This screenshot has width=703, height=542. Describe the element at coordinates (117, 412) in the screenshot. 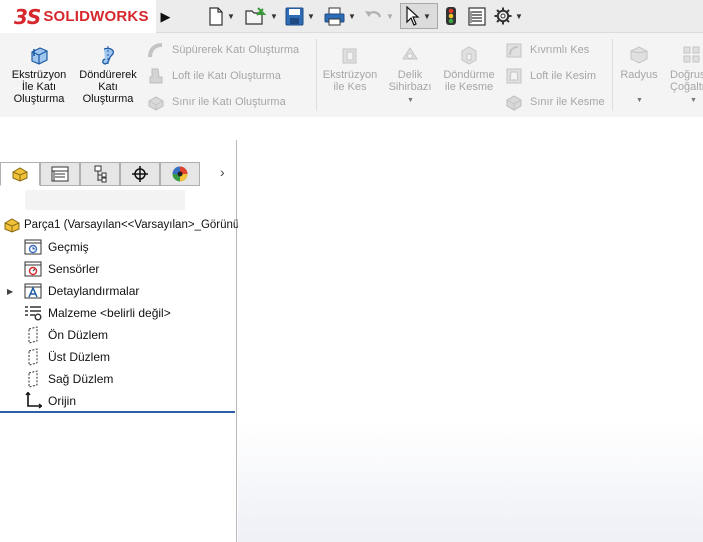

I see `tree-end-separator` at that location.